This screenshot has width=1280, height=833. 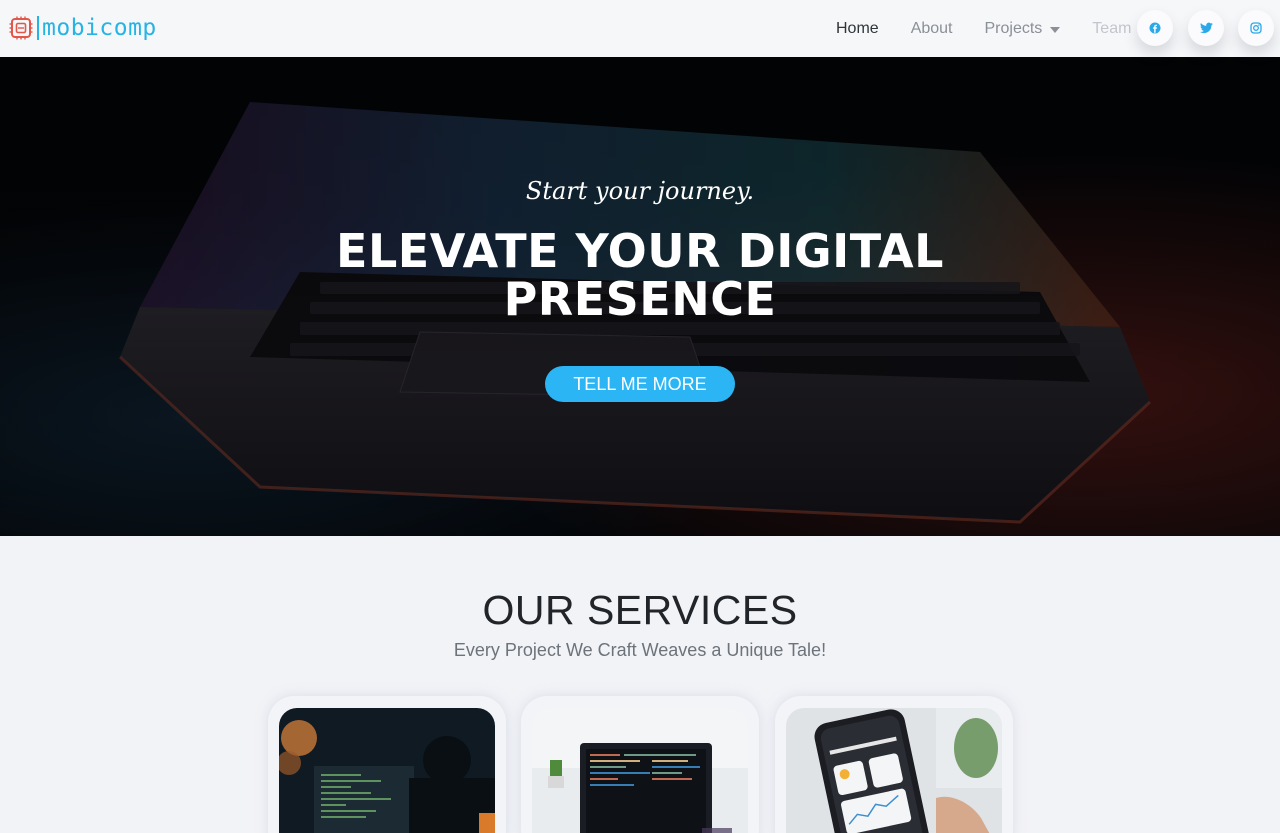 What do you see at coordinates (387, 770) in the screenshot?
I see `developer-monitors-photo` at bounding box center [387, 770].